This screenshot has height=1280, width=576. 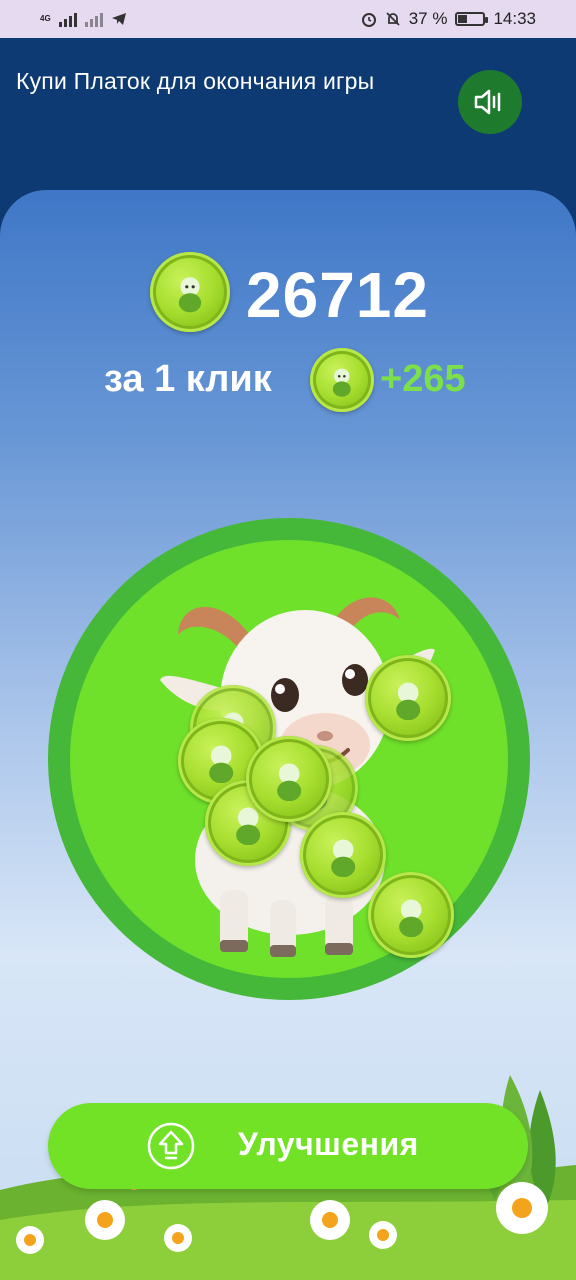 What do you see at coordinates (188, 379) in the screenshot?
I see `per-click-label: за 1 клик` at bounding box center [188, 379].